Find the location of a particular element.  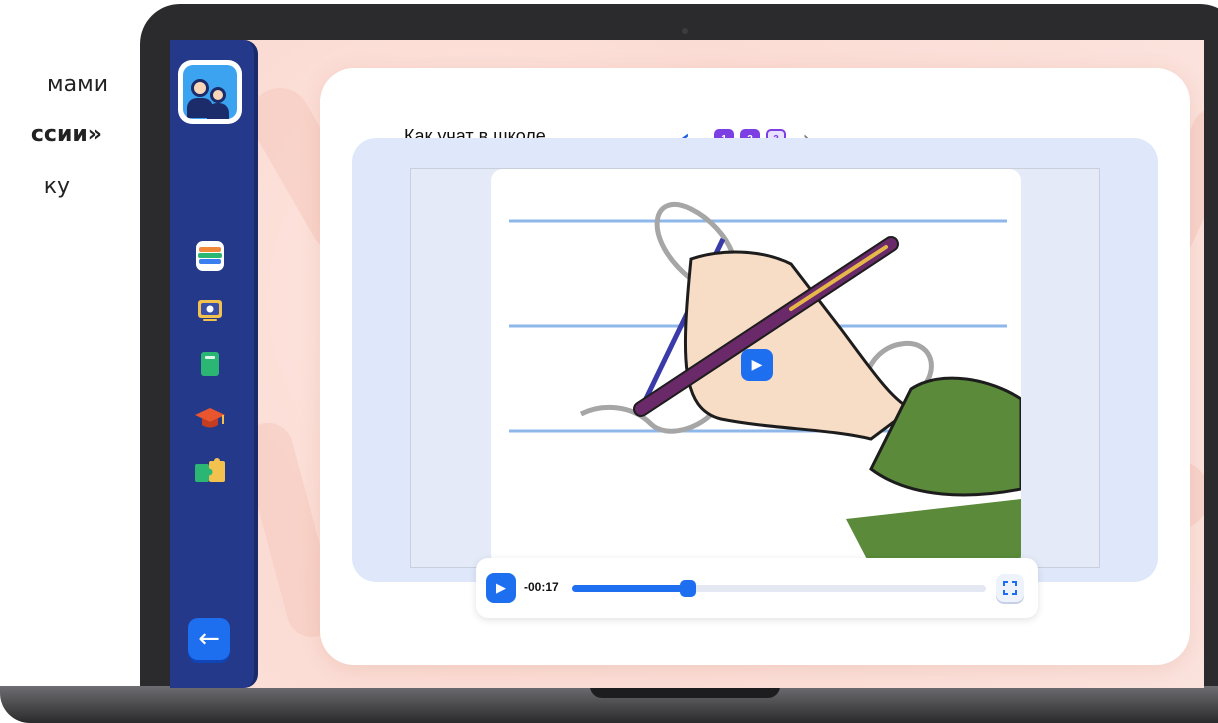

slide-text-line-1: мами is located at coordinates (77, 84).